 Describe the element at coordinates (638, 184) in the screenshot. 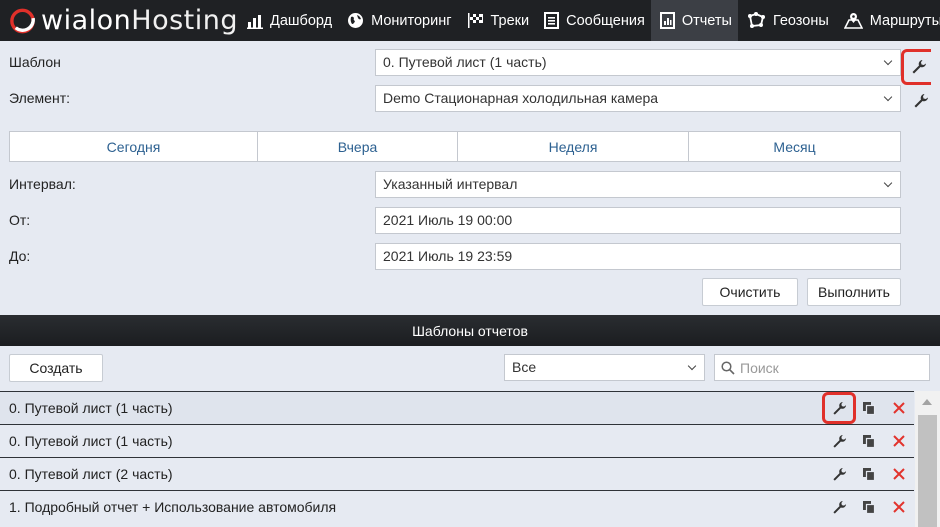

I see `interval-select: Указанный интервал` at that location.